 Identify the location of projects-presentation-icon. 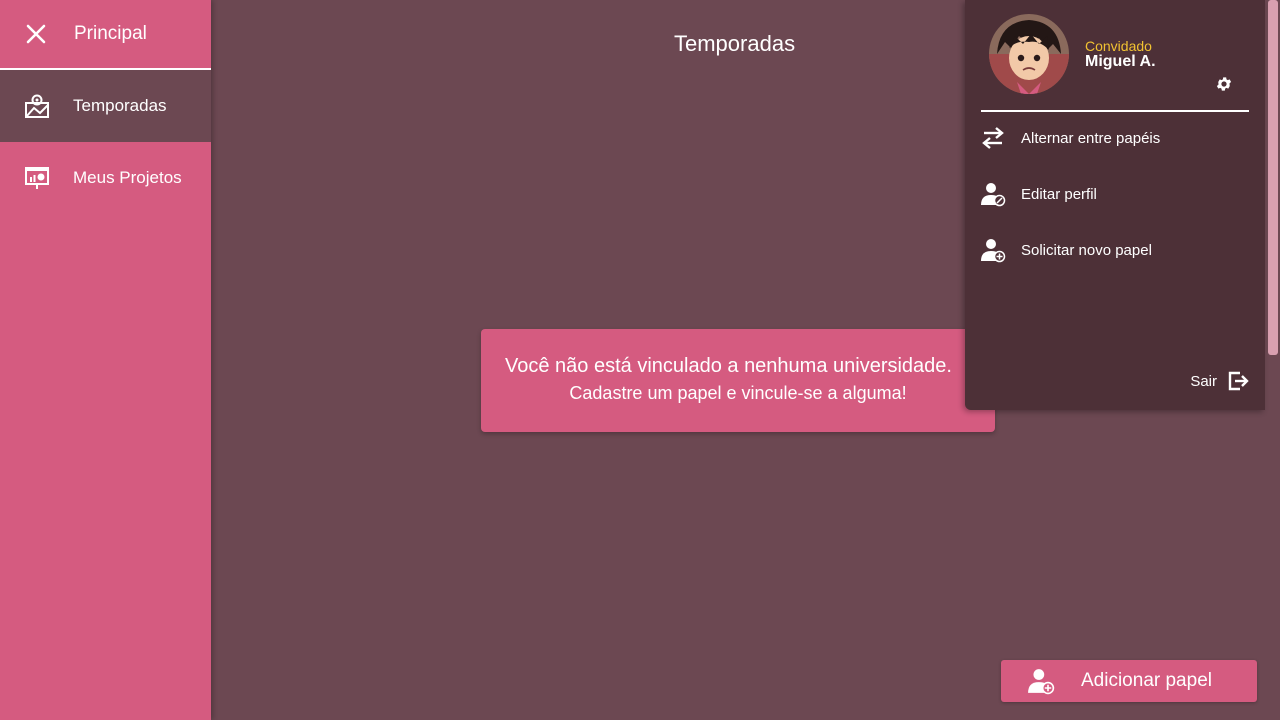
(36, 178).